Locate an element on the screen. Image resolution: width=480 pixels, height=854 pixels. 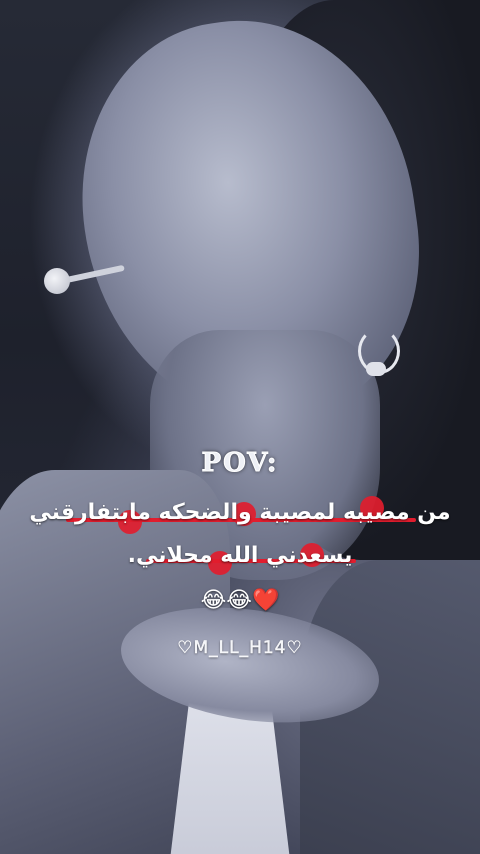
caption-line-1: من مصيبه لمصيبة والضحكه مابتفارقني is located at coordinates (240, 512).